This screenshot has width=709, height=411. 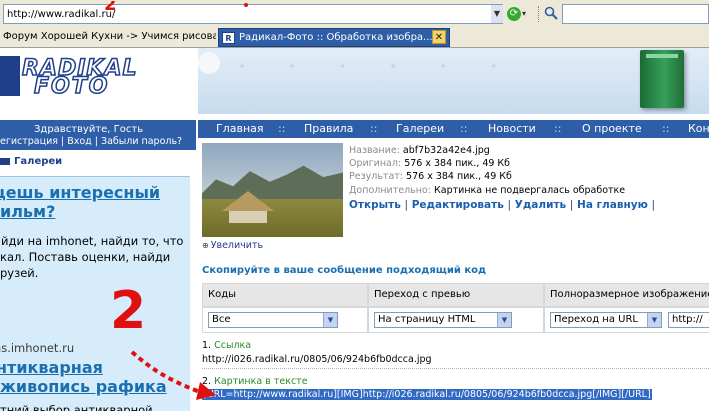 What do you see at coordinates (612, 205) in the screenshot?
I see `home-link: На главную` at bounding box center [612, 205].